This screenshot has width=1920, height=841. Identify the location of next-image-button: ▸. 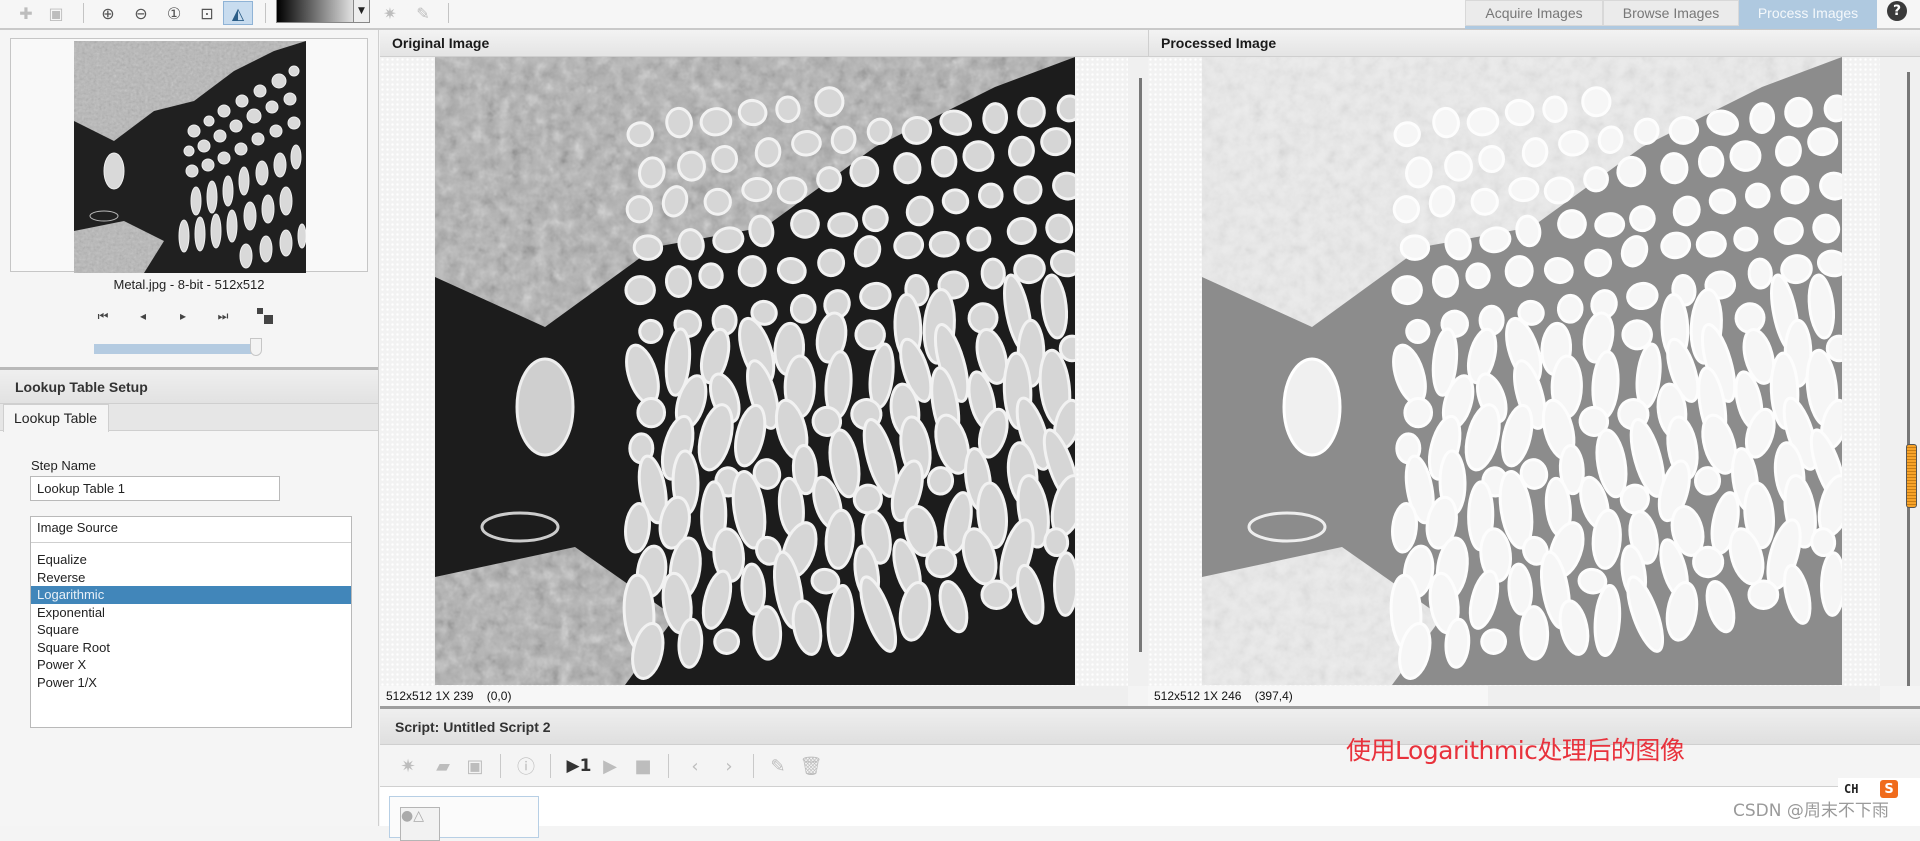
(183, 316).